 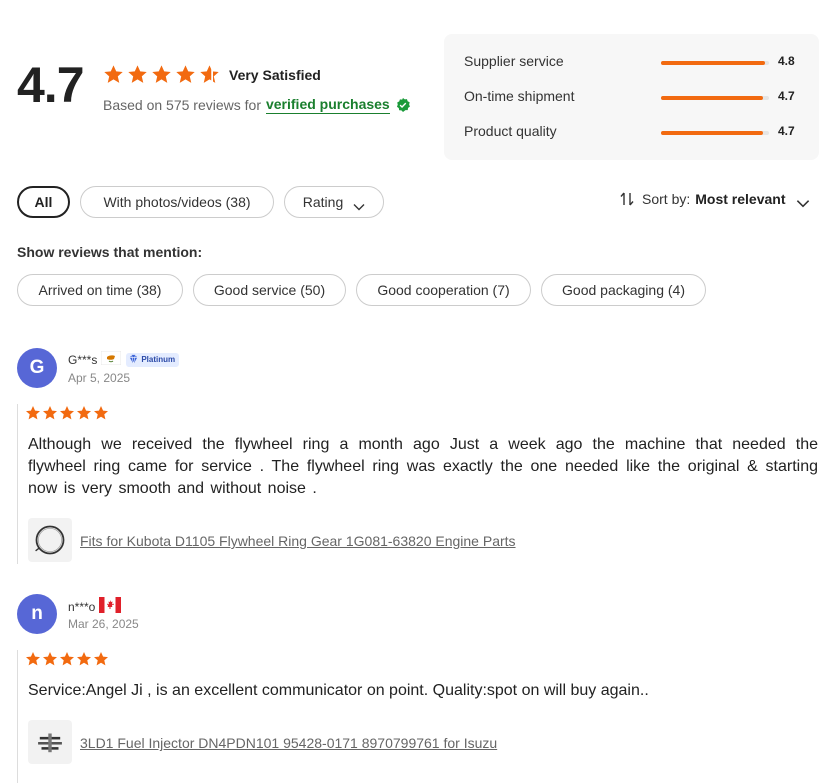 What do you see at coordinates (82, 606) in the screenshot?
I see `reviewer-name-text: n***o` at bounding box center [82, 606].